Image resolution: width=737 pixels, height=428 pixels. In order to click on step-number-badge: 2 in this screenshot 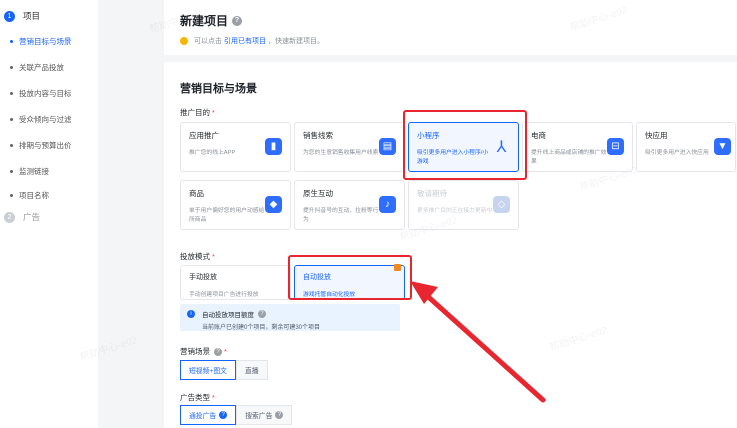, I will do `click(9, 217)`.